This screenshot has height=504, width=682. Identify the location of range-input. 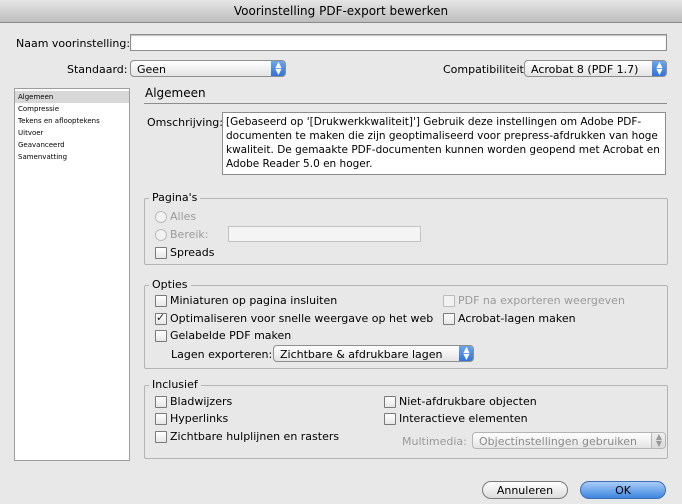
(324, 234).